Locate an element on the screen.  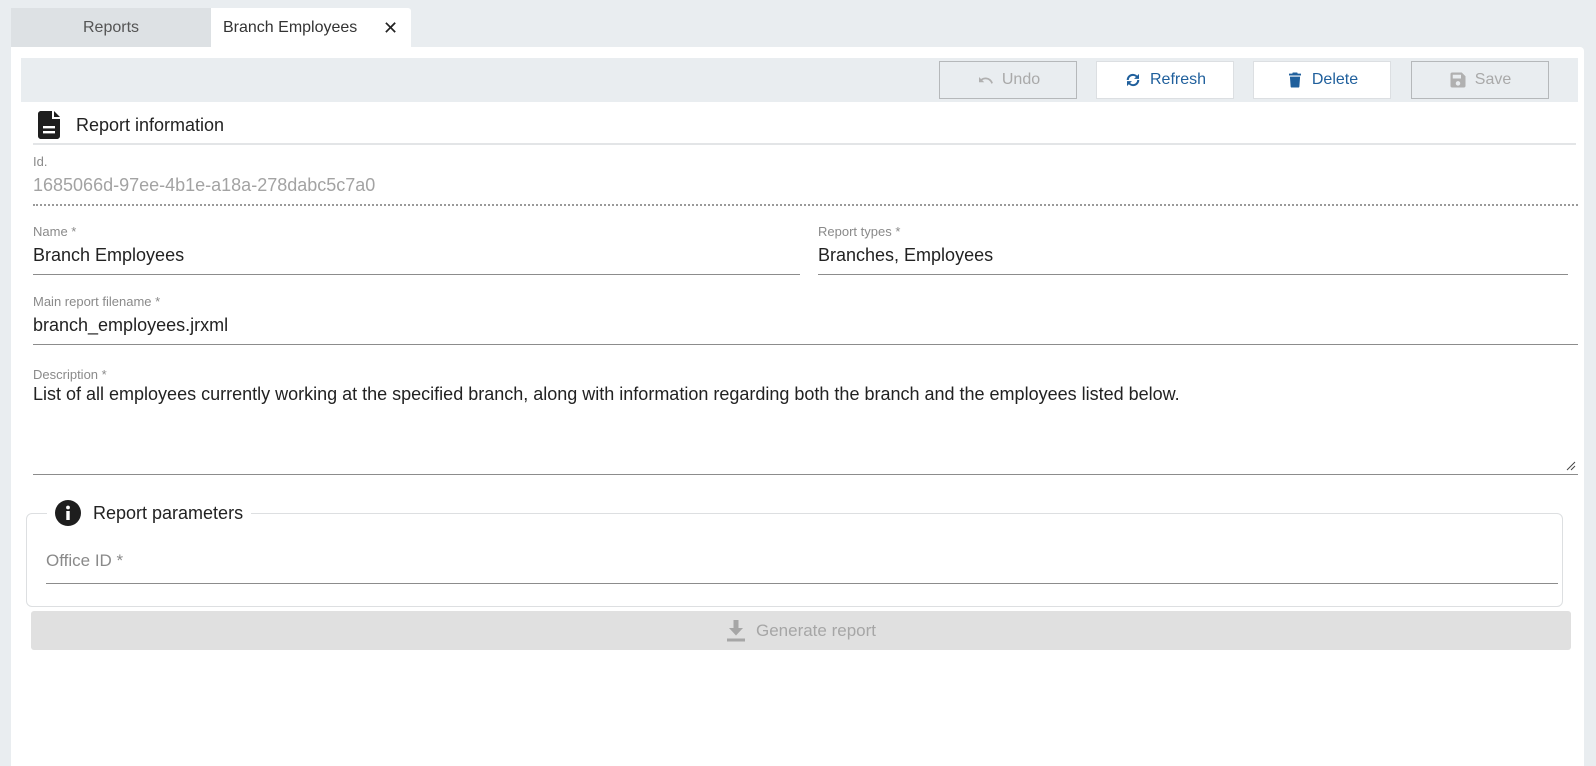
floppy-disk-icon is located at coordinates (1458, 80).